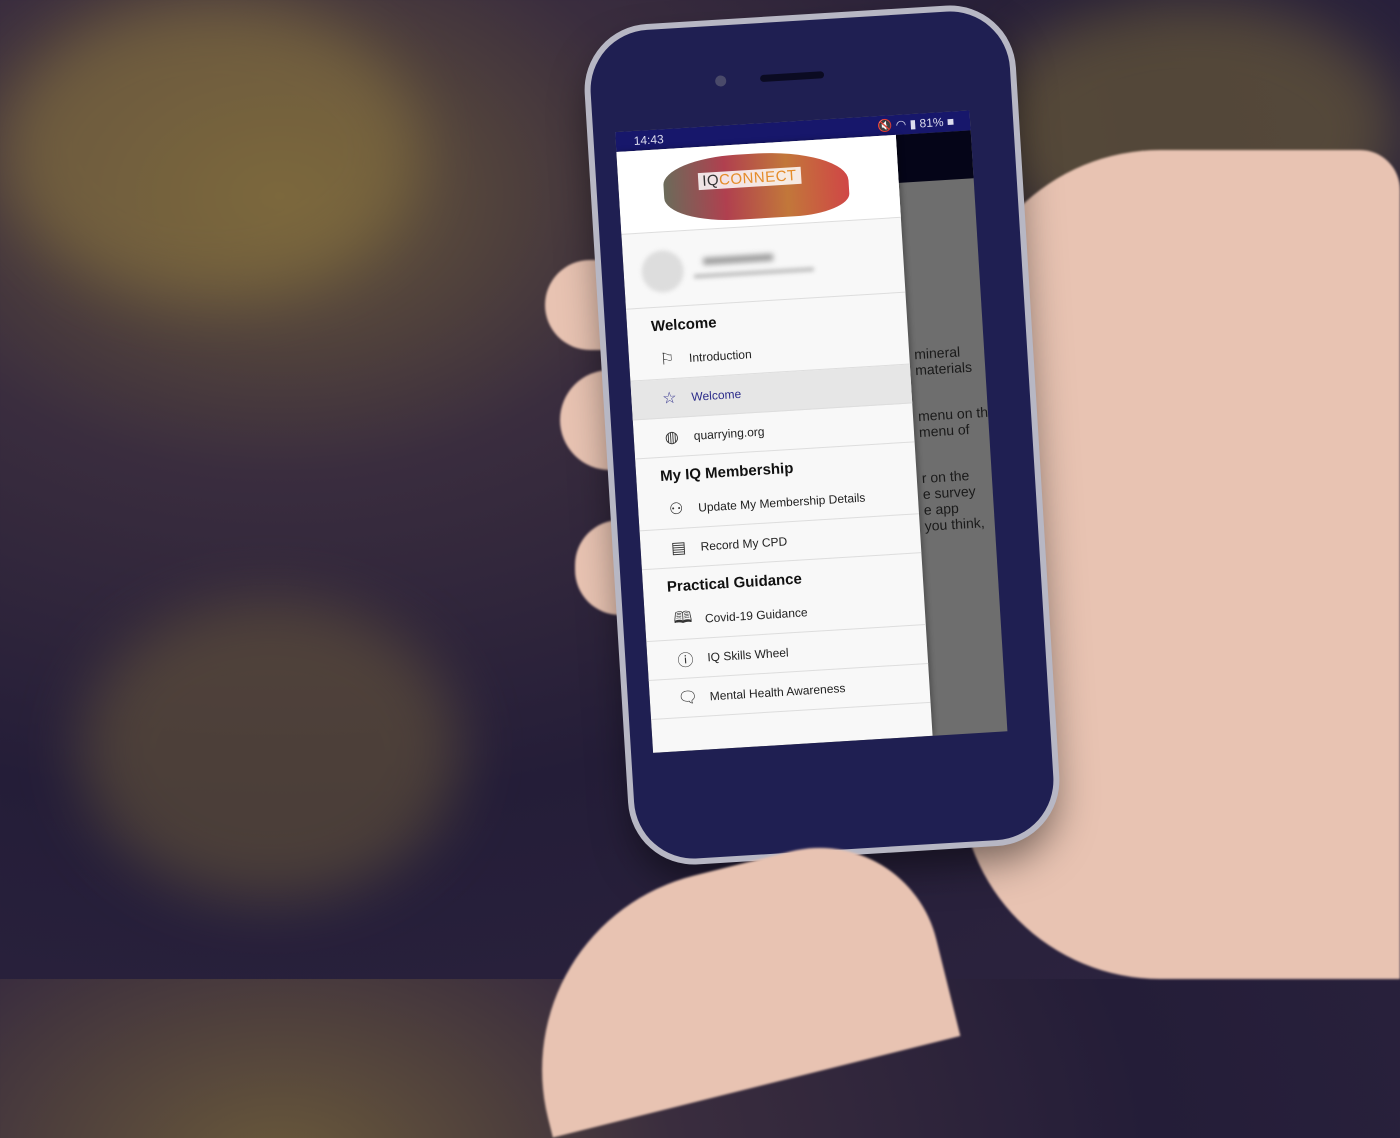 The height and width of the screenshot is (1138, 1400). What do you see at coordinates (682, 617) in the screenshot?
I see `book-icon: 🕮` at bounding box center [682, 617].